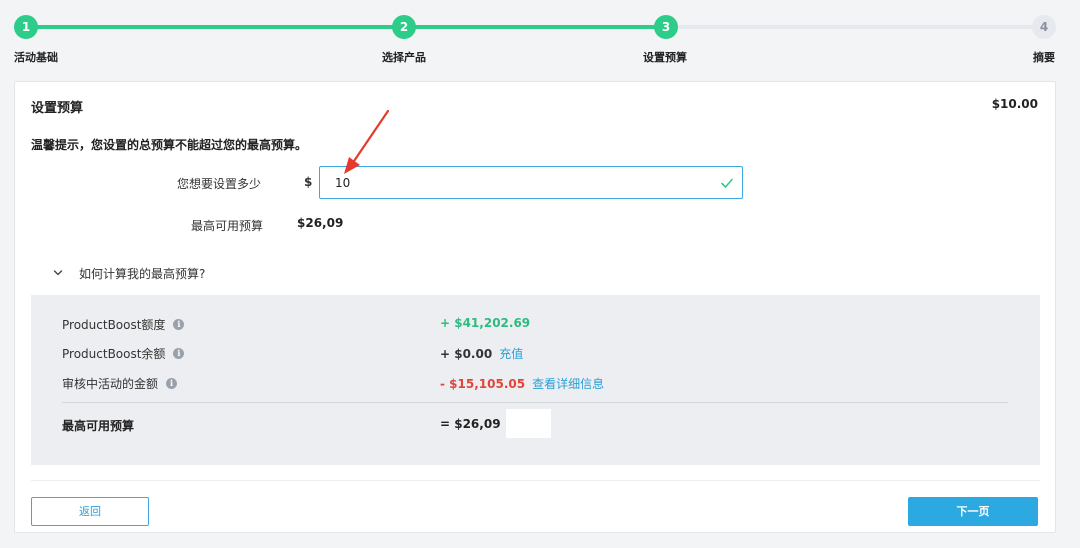 This screenshot has width=1080, height=548. I want to click on calc-row-value-balance: + $0.00 充值, so click(481, 353).